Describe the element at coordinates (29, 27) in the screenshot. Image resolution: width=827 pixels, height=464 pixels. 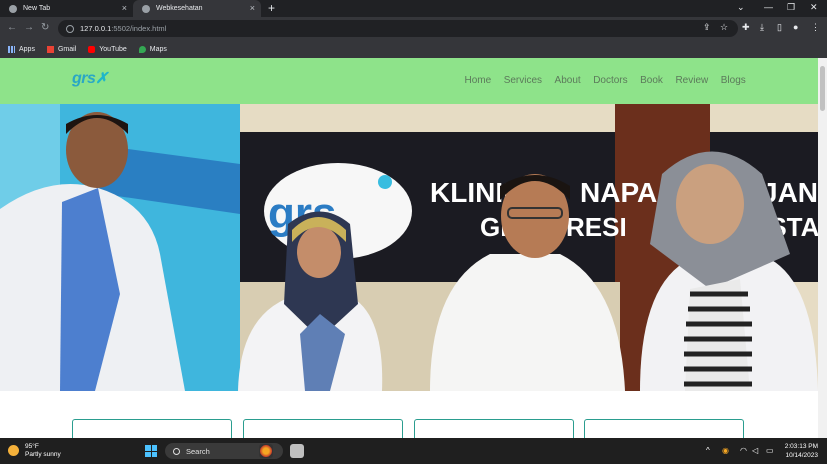
I see `forward-icon: →` at that location.